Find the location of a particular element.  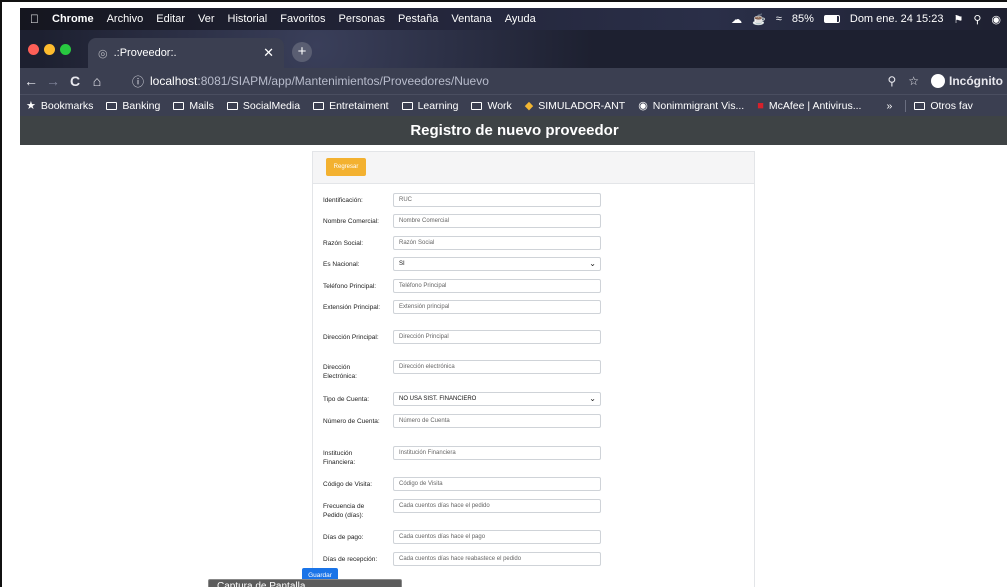

bookmarks-overflow-button: » is located at coordinates (889, 106).